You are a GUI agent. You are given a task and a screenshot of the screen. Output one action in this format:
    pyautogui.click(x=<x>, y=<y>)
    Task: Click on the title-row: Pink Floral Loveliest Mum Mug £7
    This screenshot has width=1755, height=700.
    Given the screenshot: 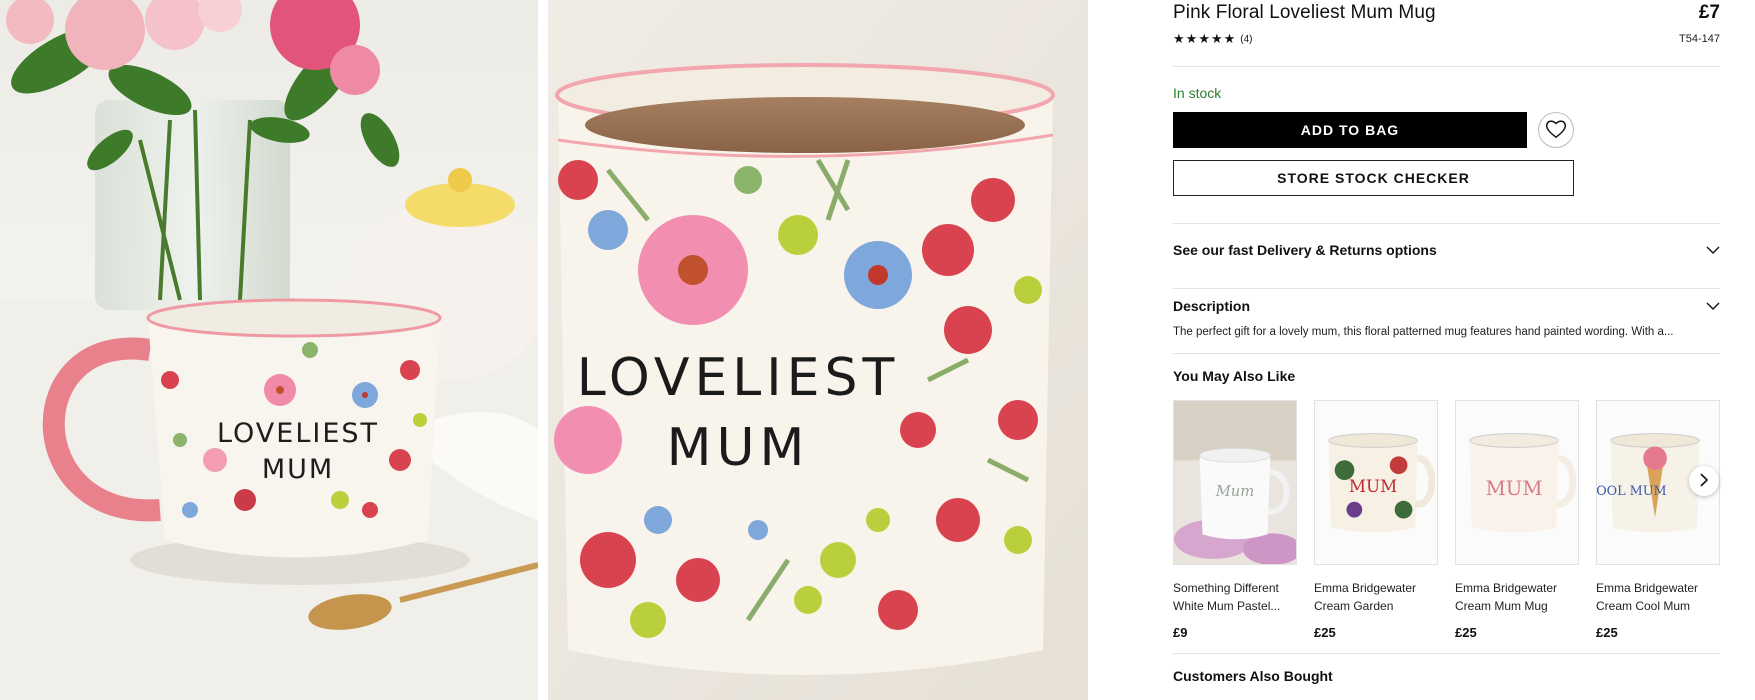 What is the action you would take?
    pyautogui.click(x=1446, y=13)
    